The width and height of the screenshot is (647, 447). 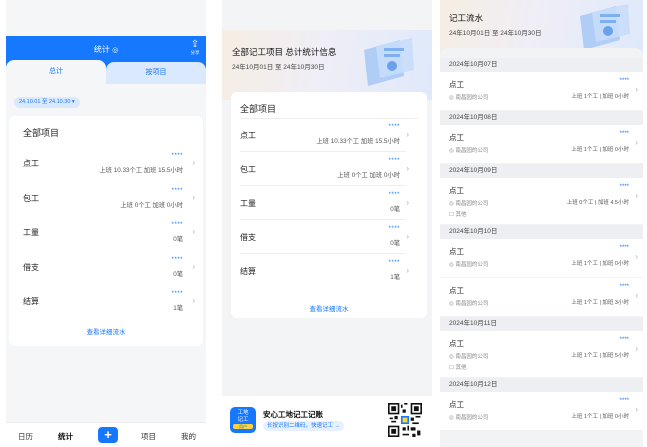 I want to click on date-range-picker: 24.10.01 至 24.10.30 ▾, so click(x=47, y=102).